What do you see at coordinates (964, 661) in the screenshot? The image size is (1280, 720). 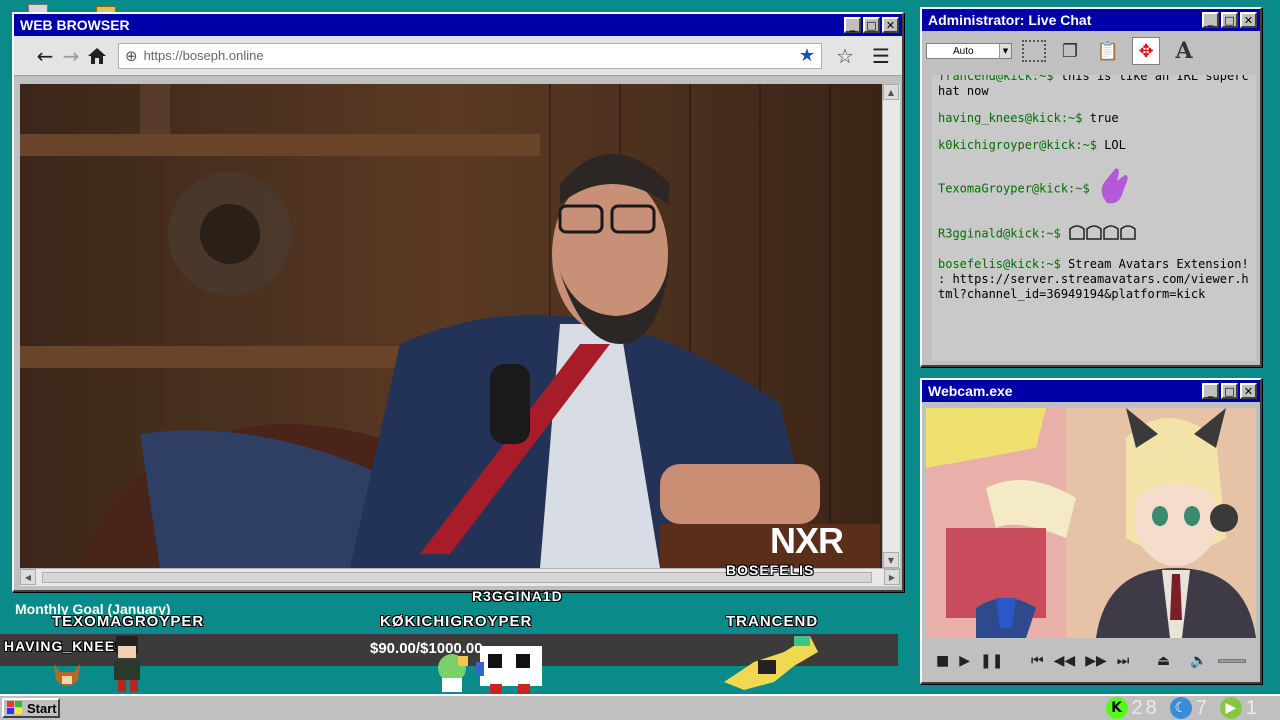 I see `play-icon: ▶` at bounding box center [964, 661].